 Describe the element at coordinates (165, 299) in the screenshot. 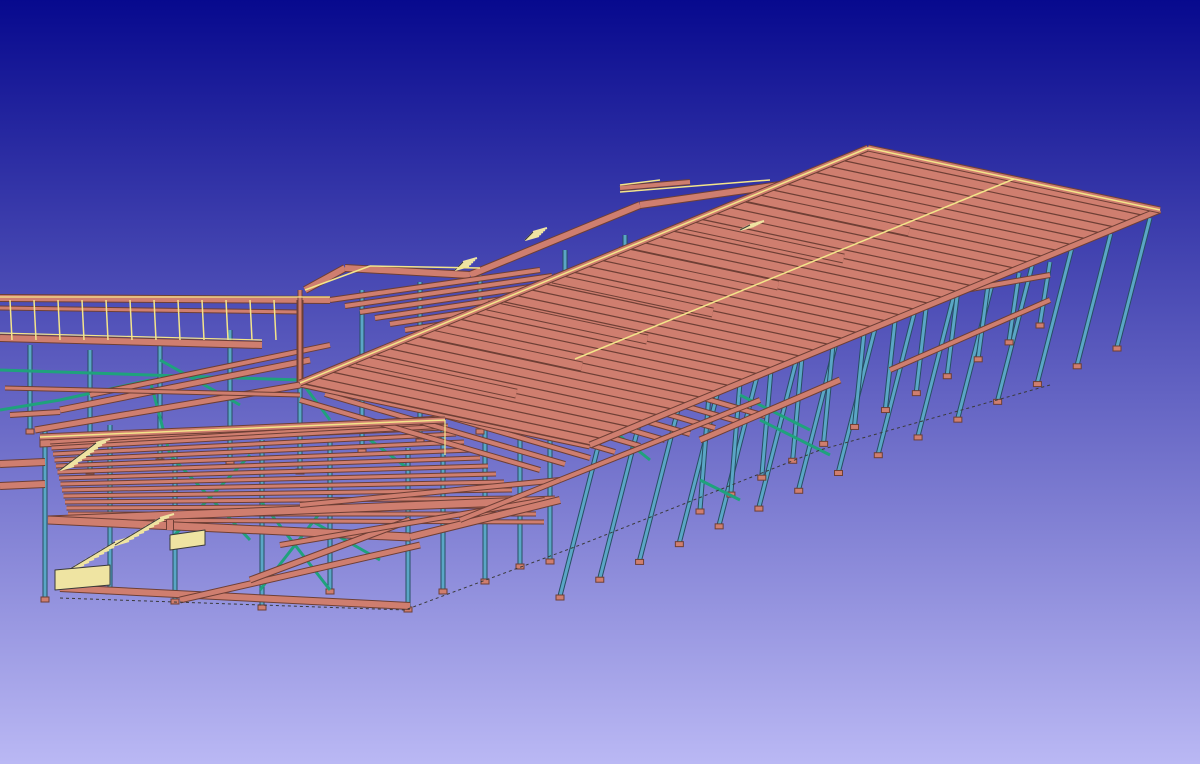

I see `left-wing-top-beam` at that location.